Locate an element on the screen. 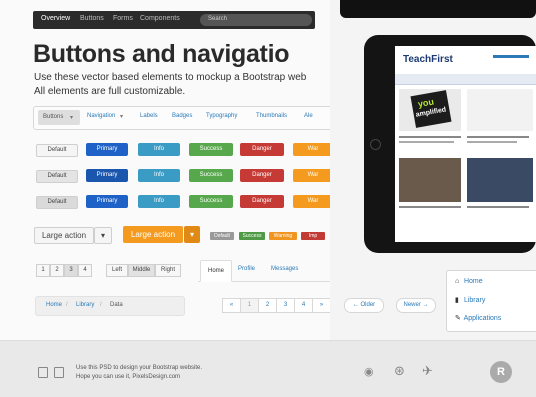  page-4: 4 is located at coordinates (85, 270).